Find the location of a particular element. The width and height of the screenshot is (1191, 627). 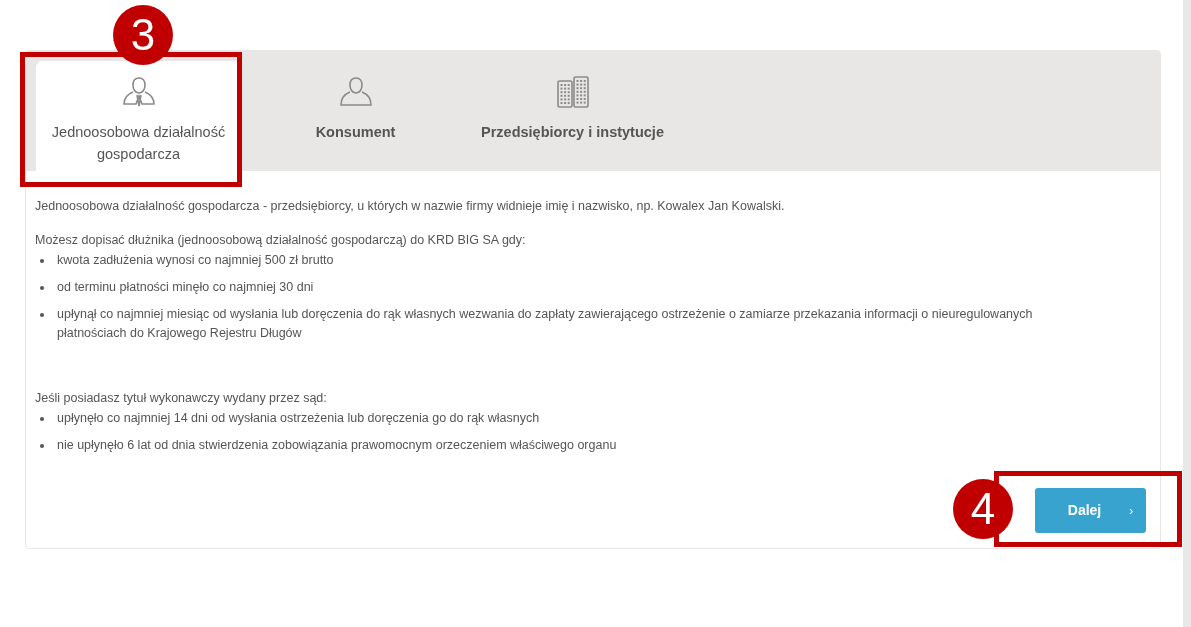

list-item-text: kwota zadłużenia wynosi co najmniej 500 zł brutto is located at coordinates (196, 260).